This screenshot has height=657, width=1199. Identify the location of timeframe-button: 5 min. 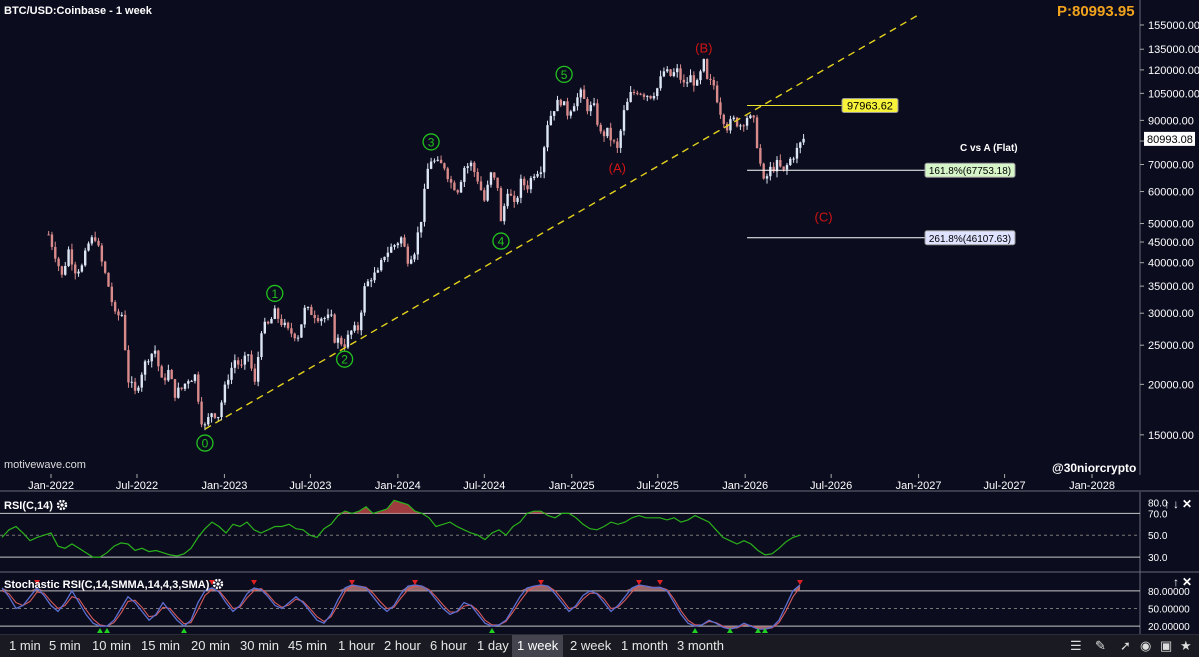
(65, 646).